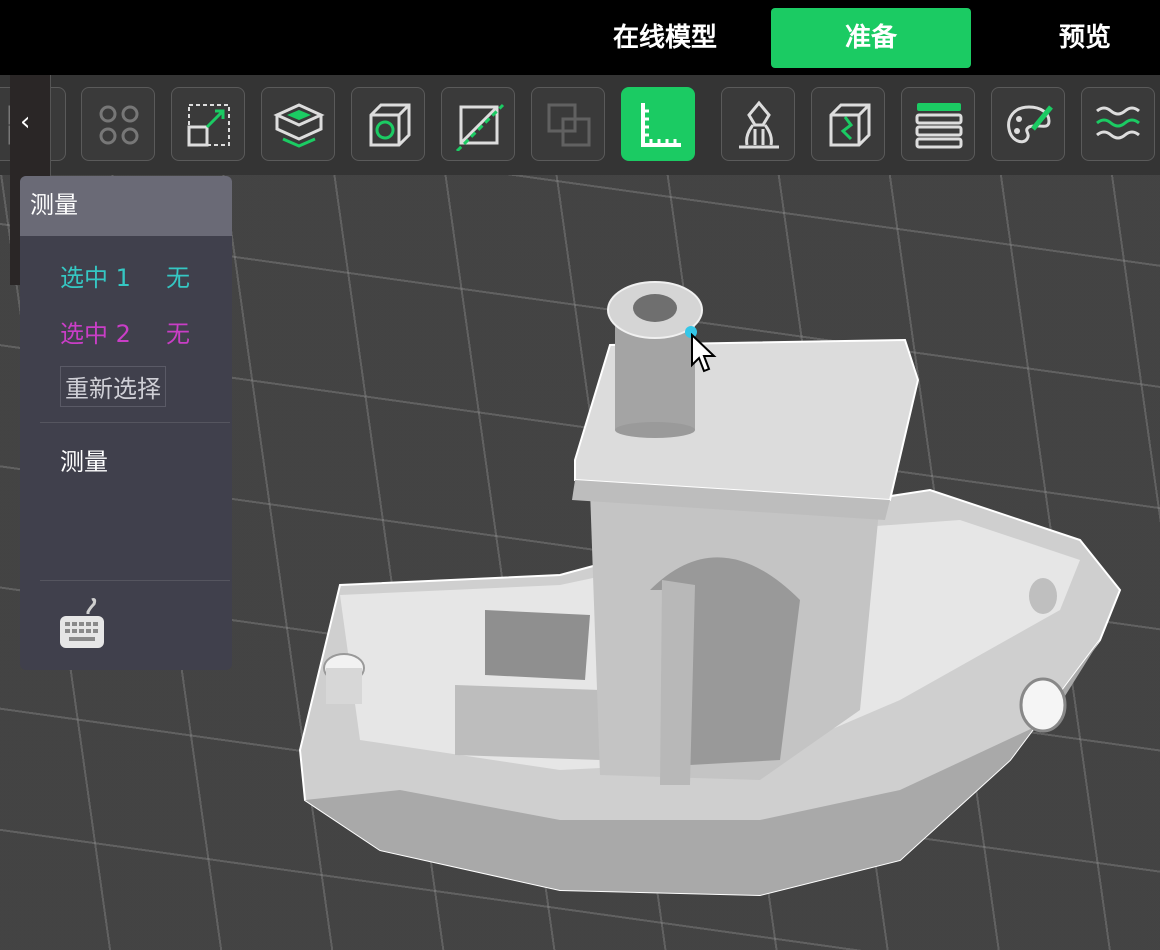 The width and height of the screenshot is (1160, 950). I want to click on panel-title: 测量, so click(126, 206).